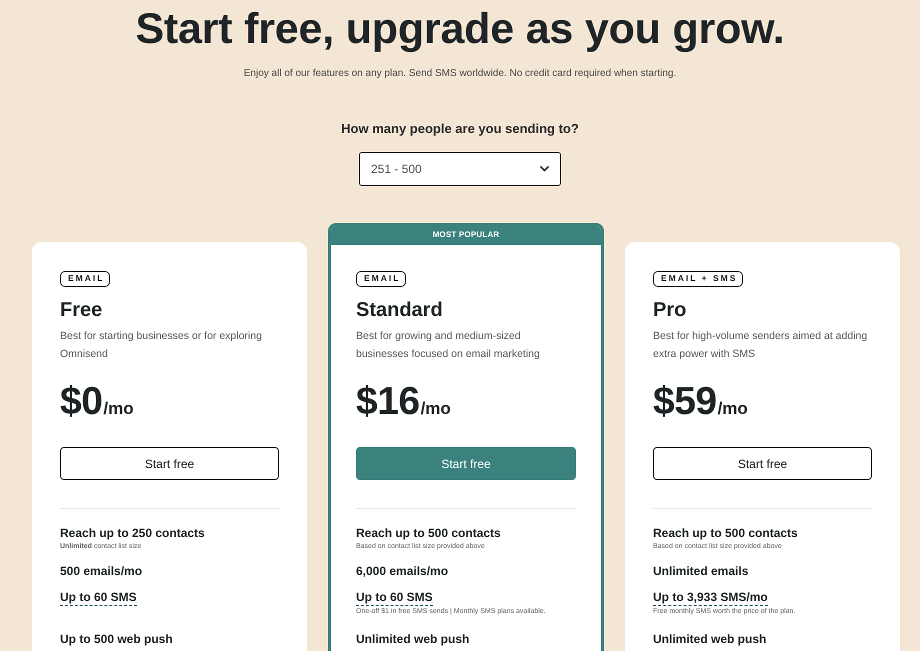 The image size is (920, 651). What do you see at coordinates (460, 169) in the screenshot?
I see `audience-select: 251 - 500` at bounding box center [460, 169].